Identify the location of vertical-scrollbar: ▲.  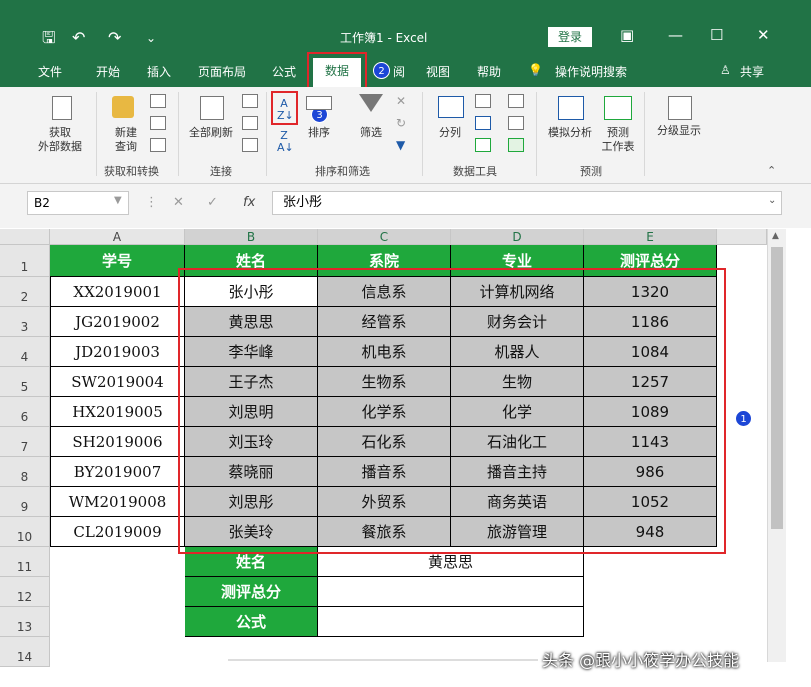
(776, 445).